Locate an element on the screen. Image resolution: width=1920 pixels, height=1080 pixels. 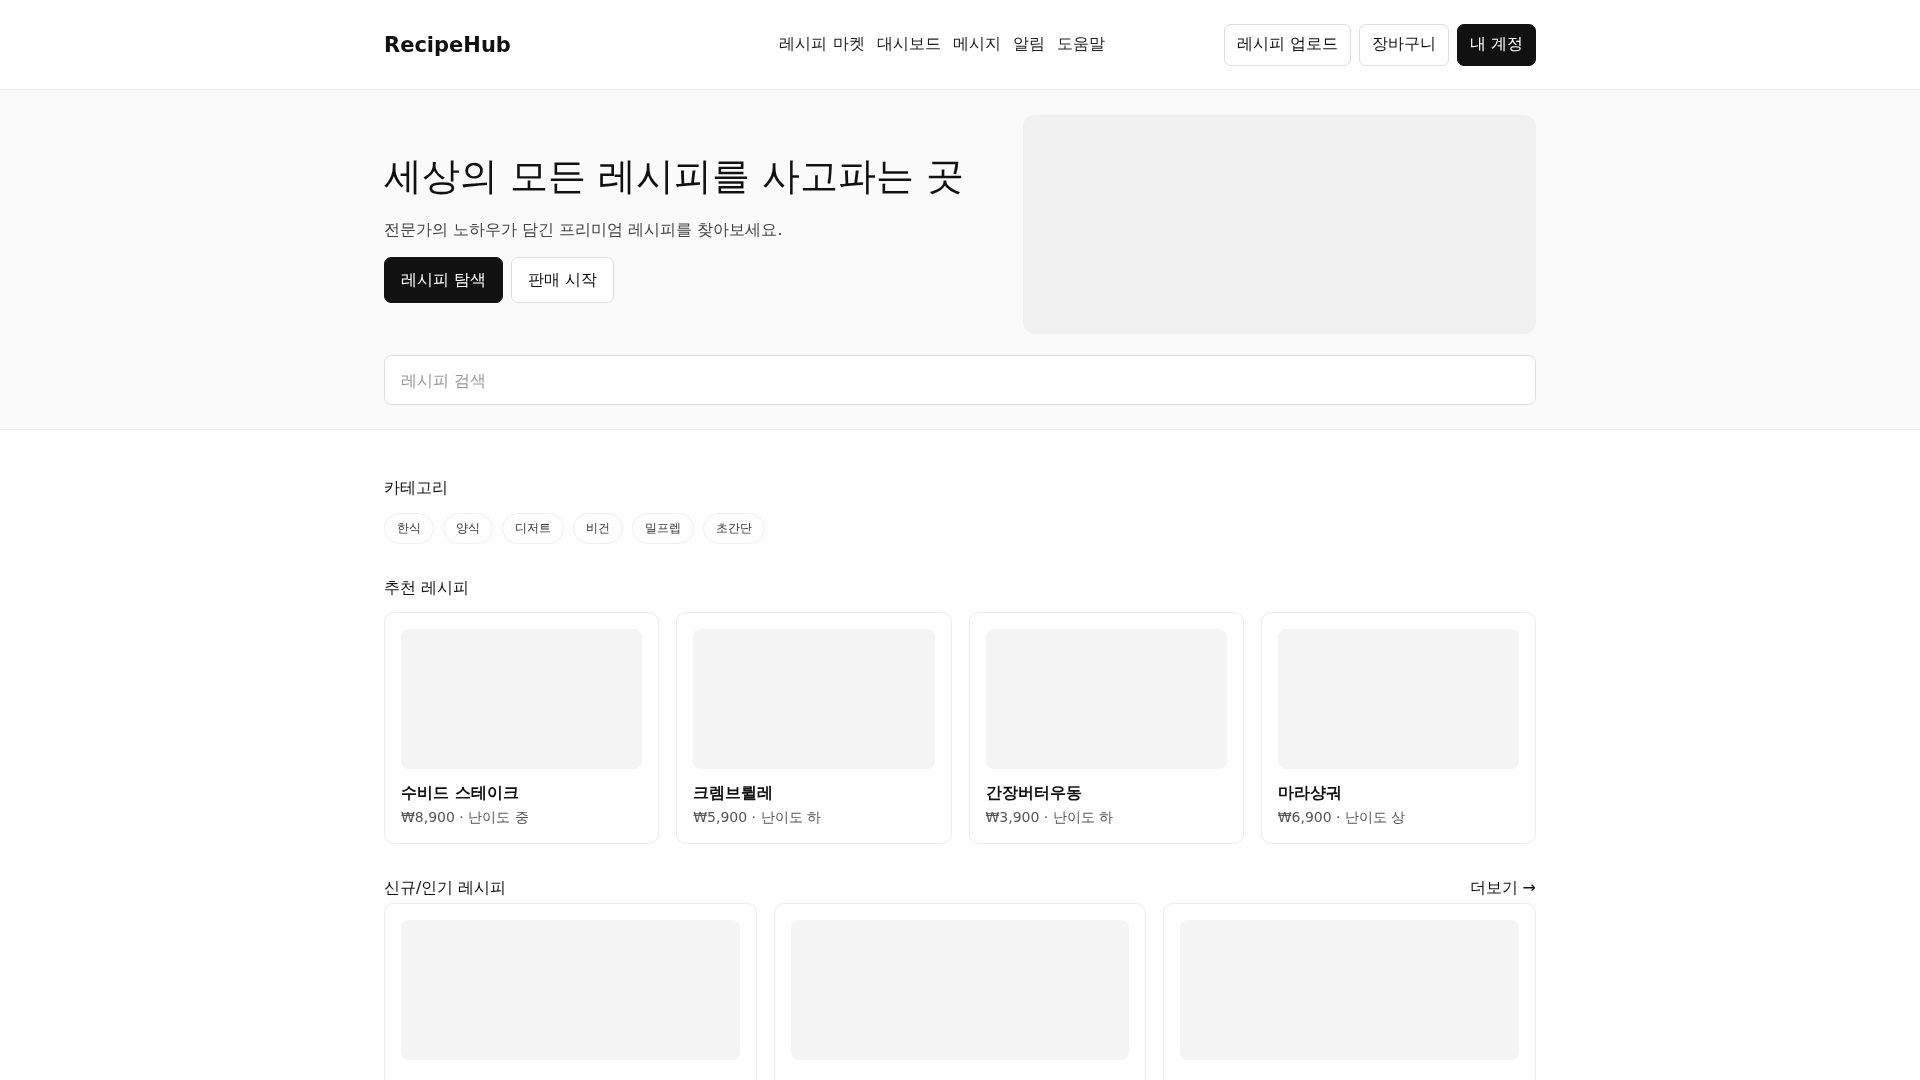
hero-subtitle: 전문가의 노하우가 담긴 프리미엄 레시피를 찾아보세요. is located at coordinates (584, 230).